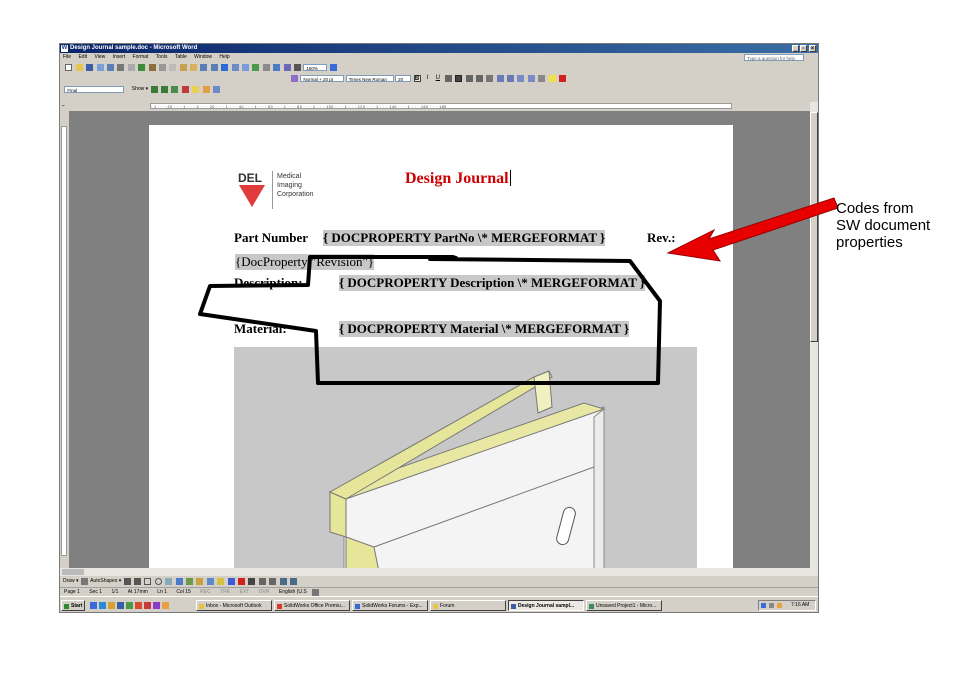 This screenshot has width=960, height=698. I want to click on red-arrow-annotation, so click(752, 229).